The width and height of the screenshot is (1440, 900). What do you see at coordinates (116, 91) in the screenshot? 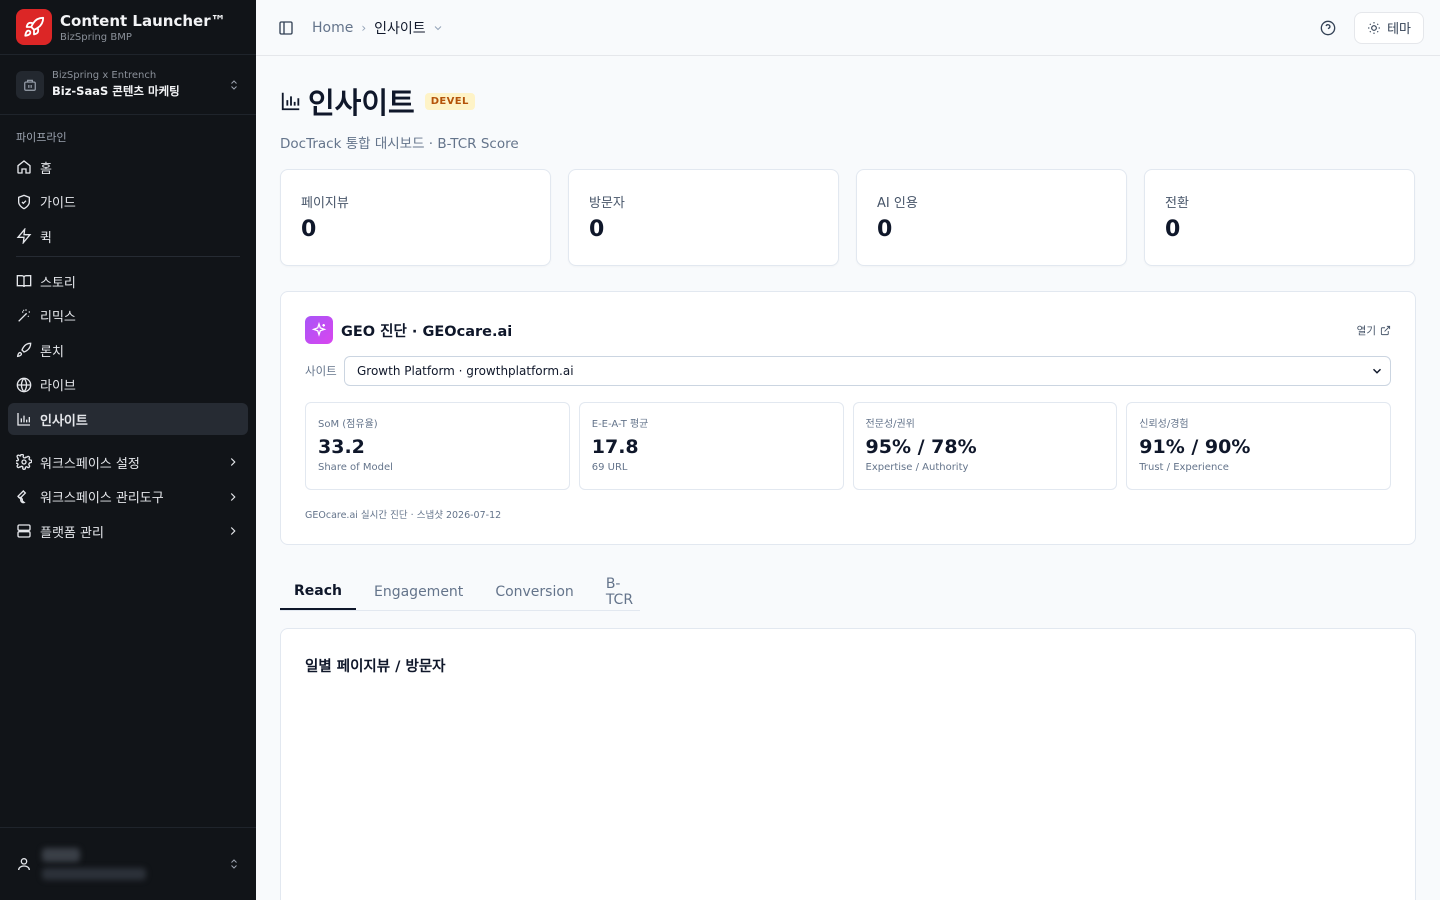
I see `workspace-name: Biz-SaaS 콘텐츠 마케팅` at bounding box center [116, 91].